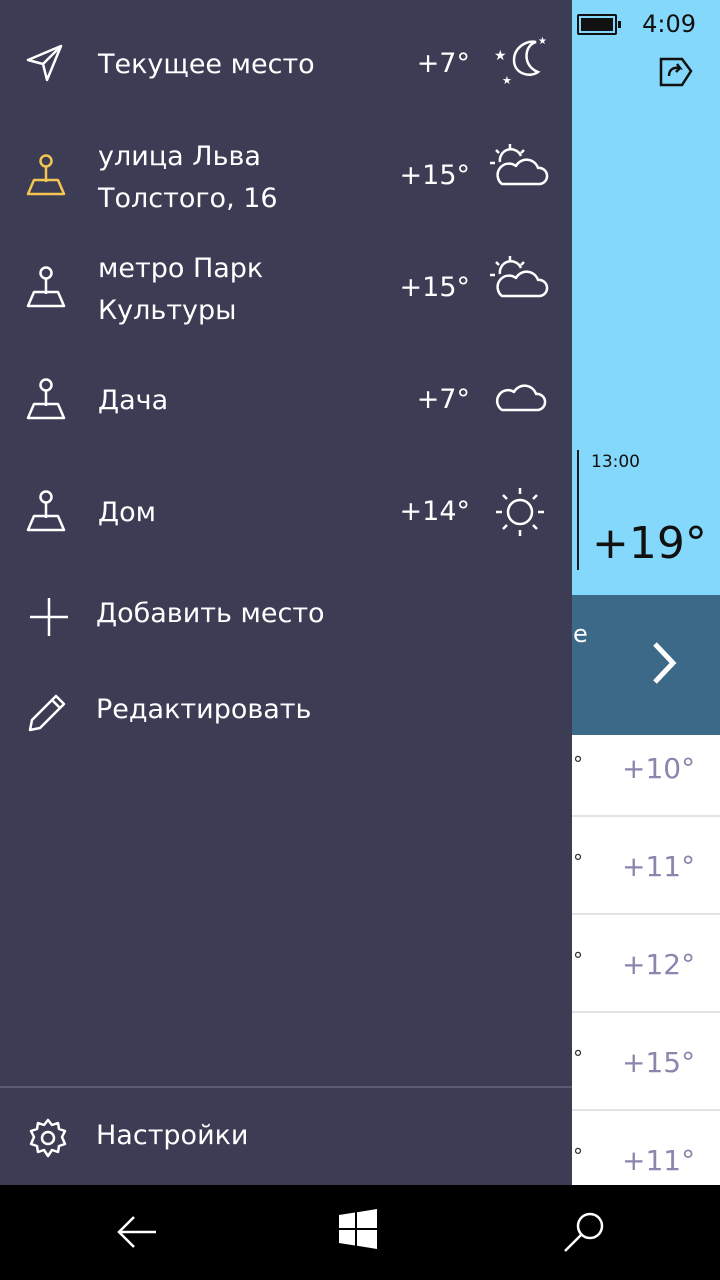  What do you see at coordinates (520, 512) in the screenshot?
I see `sun-icon` at bounding box center [520, 512].